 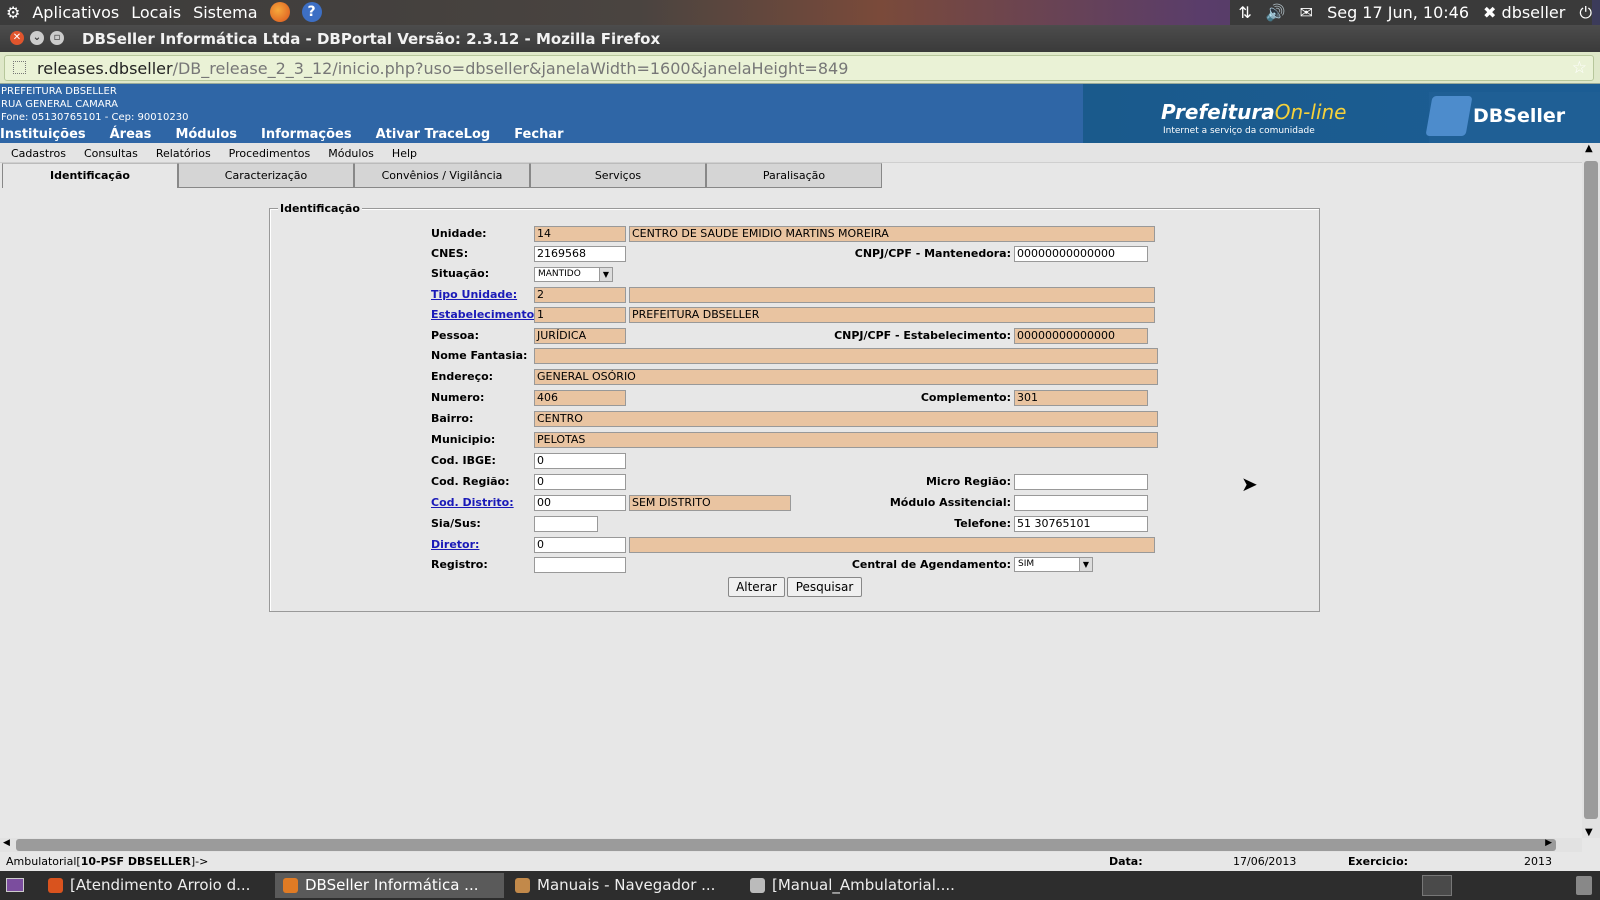 What do you see at coordinates (1081, 336) in the screenshot?
I see `cnpj-estabelecimento-field: 00000000000000` at bounding box center [1081, 336].